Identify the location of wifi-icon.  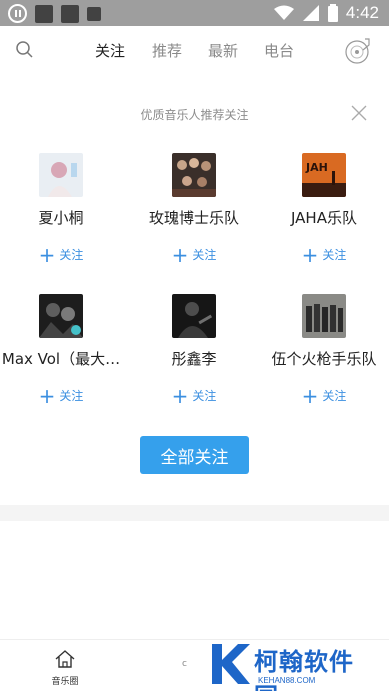
(283, 12).